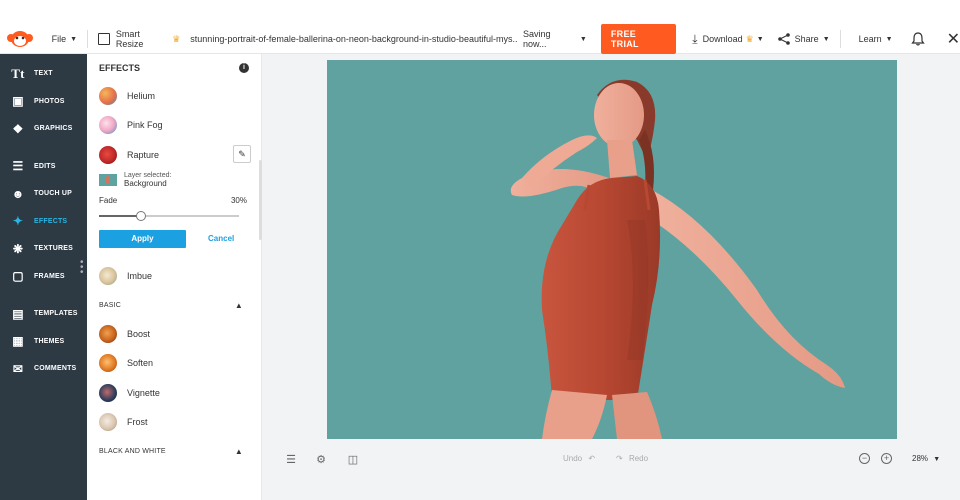 The image size is (960, 500). What do you see at coordinates (783, 39) in the screenshot?
I see `share-icon` at bounding box center [783, 39].